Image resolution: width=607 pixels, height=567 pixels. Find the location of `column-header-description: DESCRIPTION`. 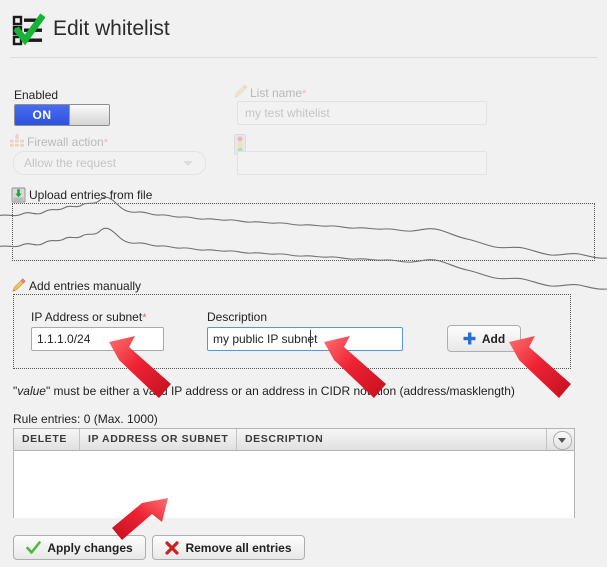

column-header-description: DESCRIPTION is located at coordinates (392, 439).